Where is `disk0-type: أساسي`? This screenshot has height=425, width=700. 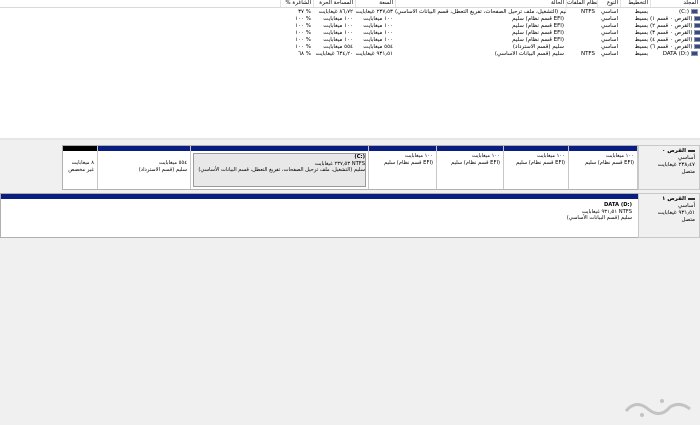
disk0-type: أساسي is located at coordinates (686, 158).